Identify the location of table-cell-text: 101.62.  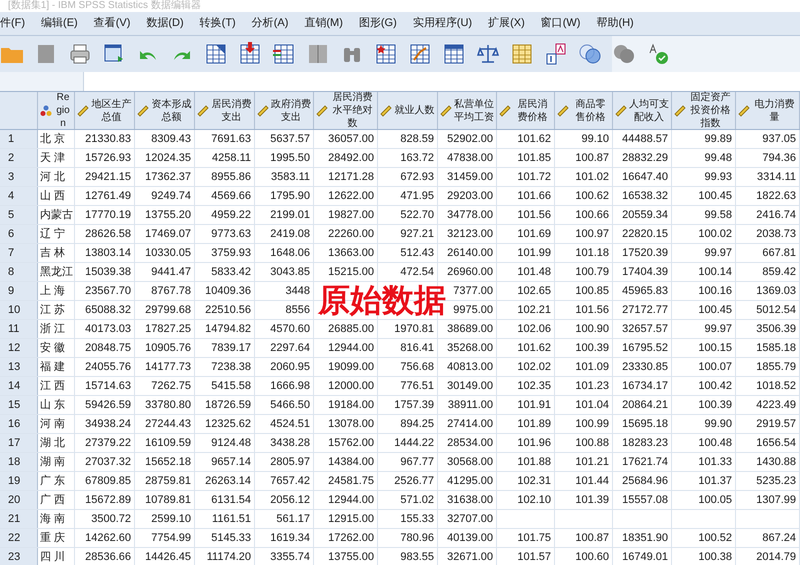
(534, 139).